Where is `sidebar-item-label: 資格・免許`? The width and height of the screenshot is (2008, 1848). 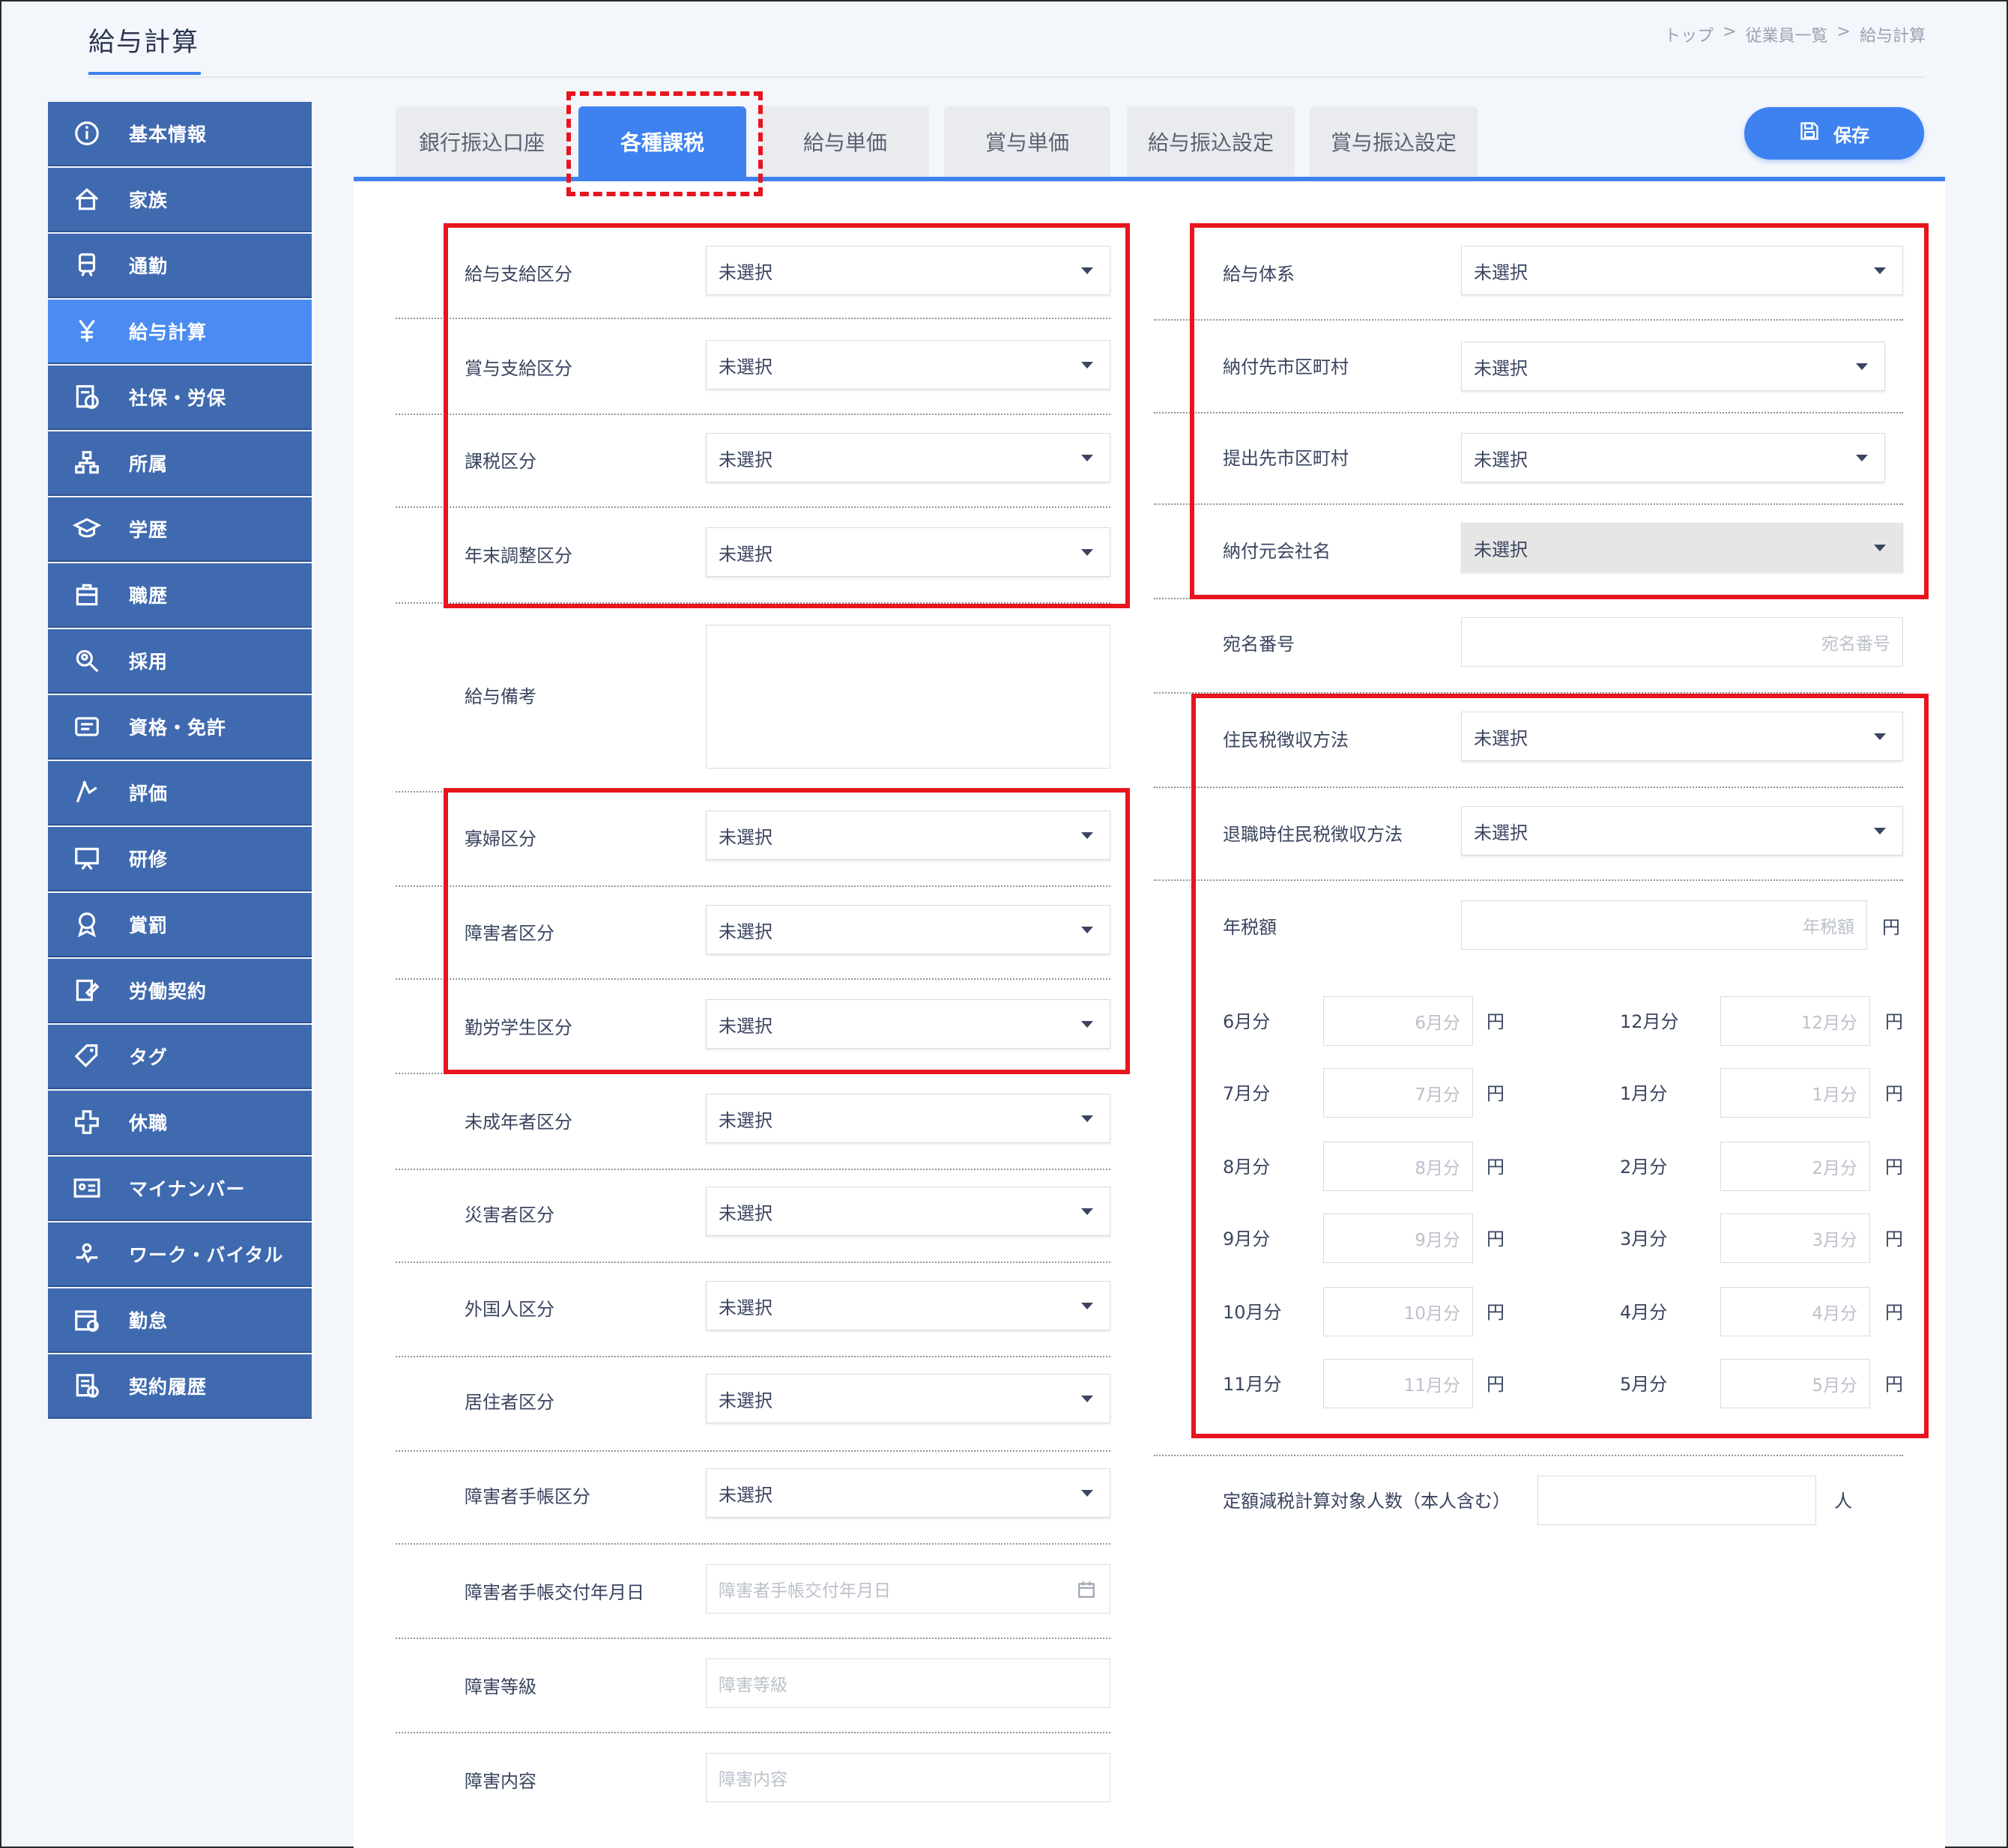 sidebar-item-label: 資格・免許 is located at coordinates (178, 728).